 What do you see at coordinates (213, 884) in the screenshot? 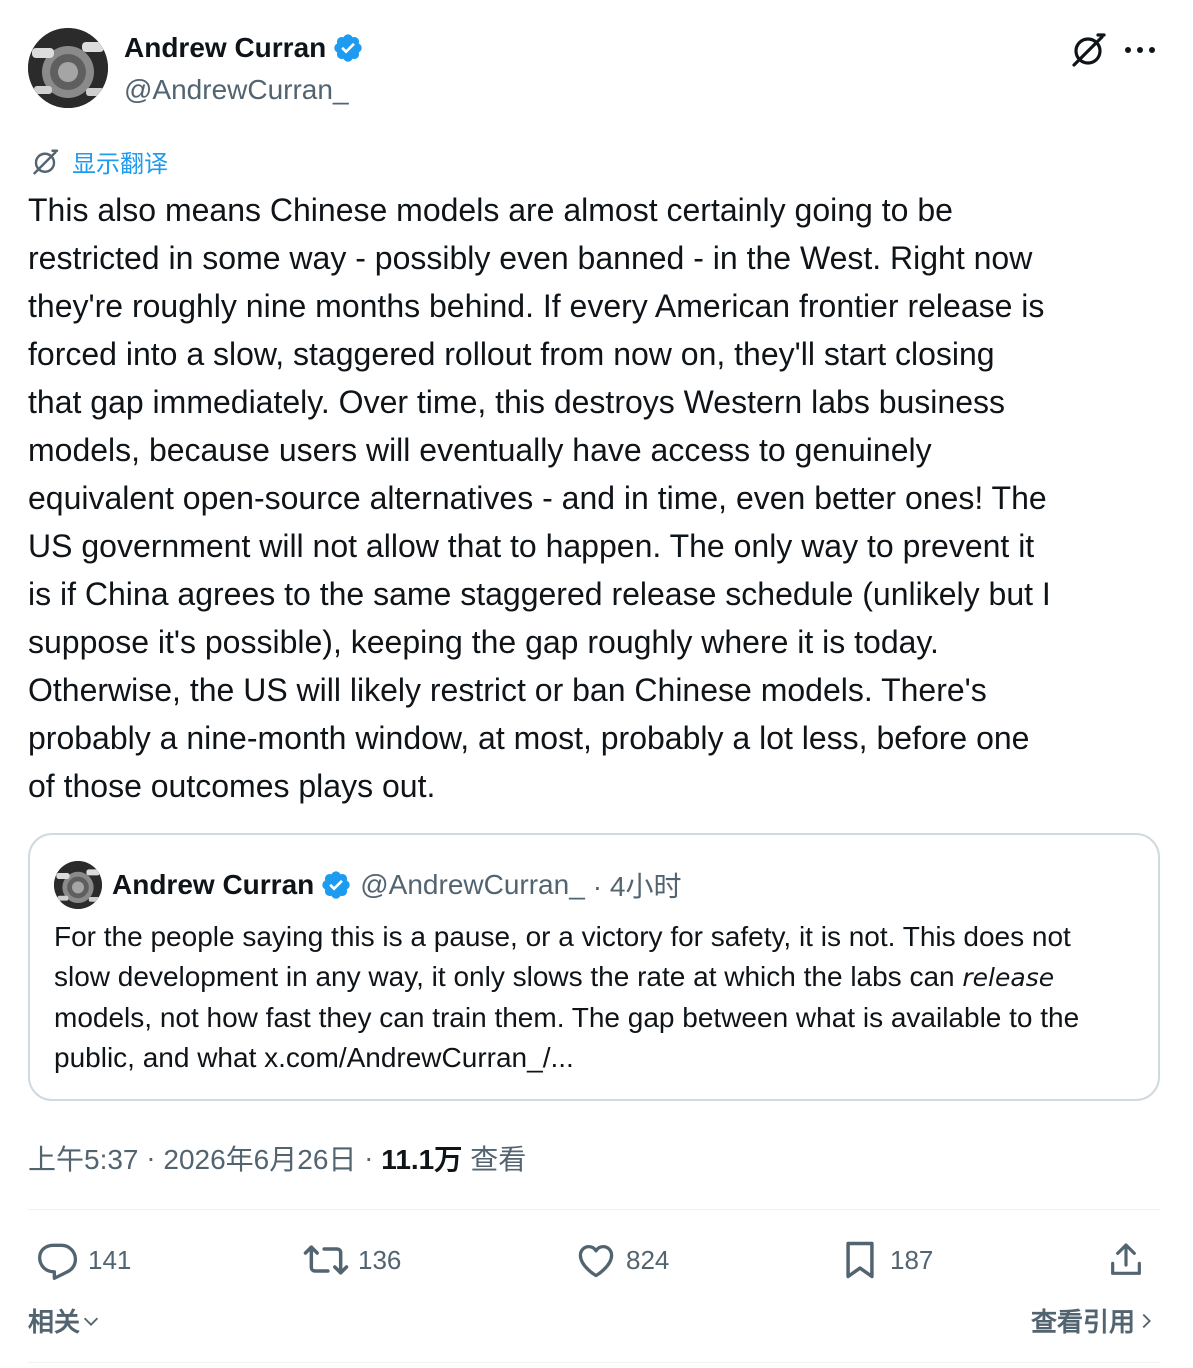
I see `quoted-author-name: Andrew Curran` at bounding box center [213, 884].